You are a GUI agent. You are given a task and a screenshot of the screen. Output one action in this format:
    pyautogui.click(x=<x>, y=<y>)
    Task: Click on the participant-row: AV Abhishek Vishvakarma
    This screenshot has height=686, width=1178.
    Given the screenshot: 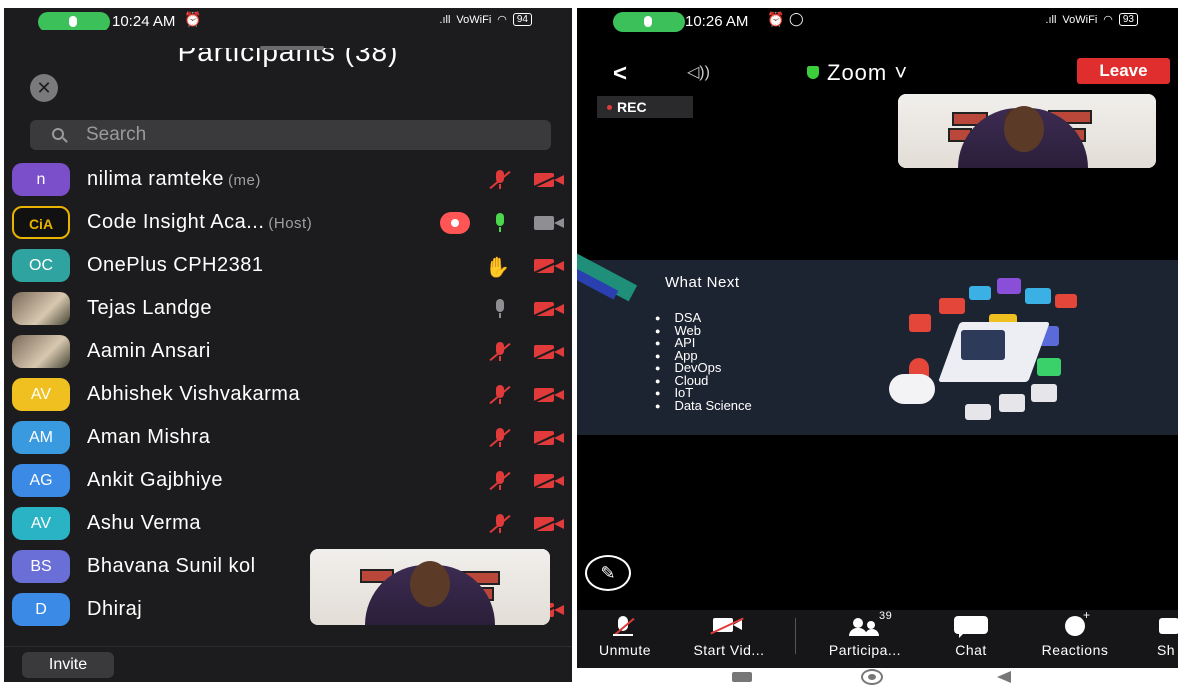 What is the action you would take?
    pyautogui.click(x=288, y=394)
    